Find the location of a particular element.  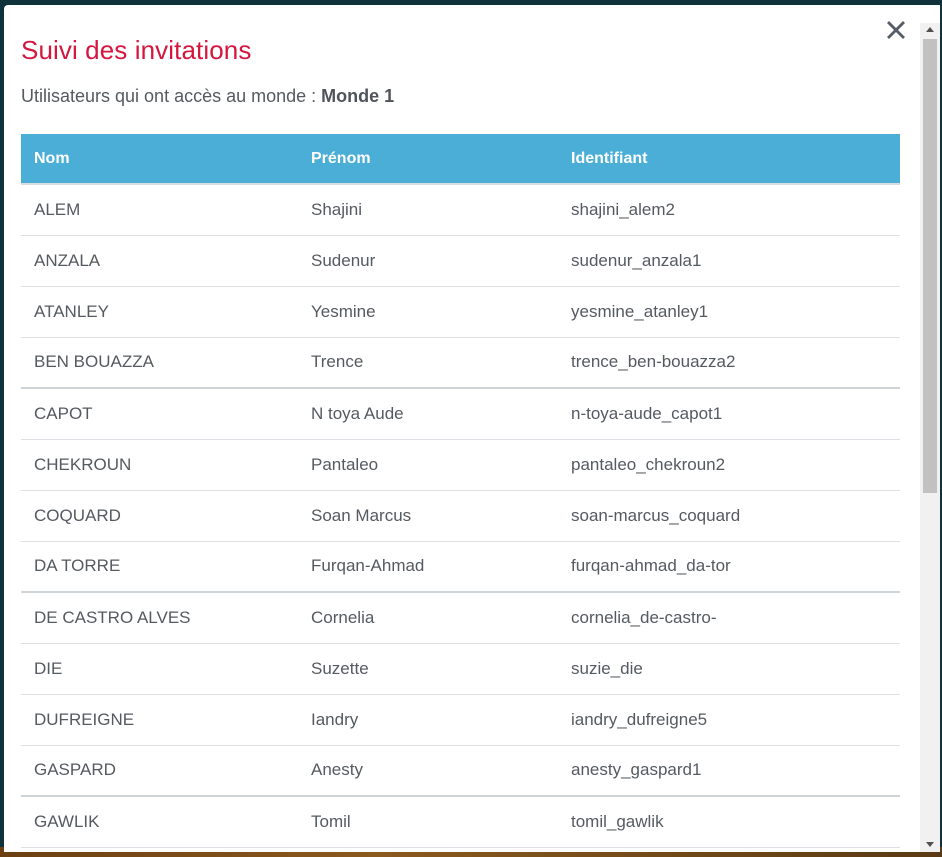

table-row: ALEM Shajini shajini_alem2 is located at coordinates (460, 210).